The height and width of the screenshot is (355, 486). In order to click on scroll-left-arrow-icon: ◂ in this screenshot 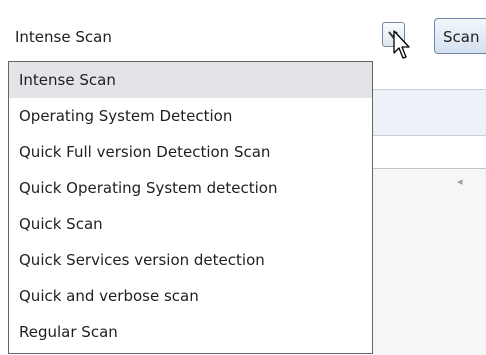, I will do `click(460, 181)`.